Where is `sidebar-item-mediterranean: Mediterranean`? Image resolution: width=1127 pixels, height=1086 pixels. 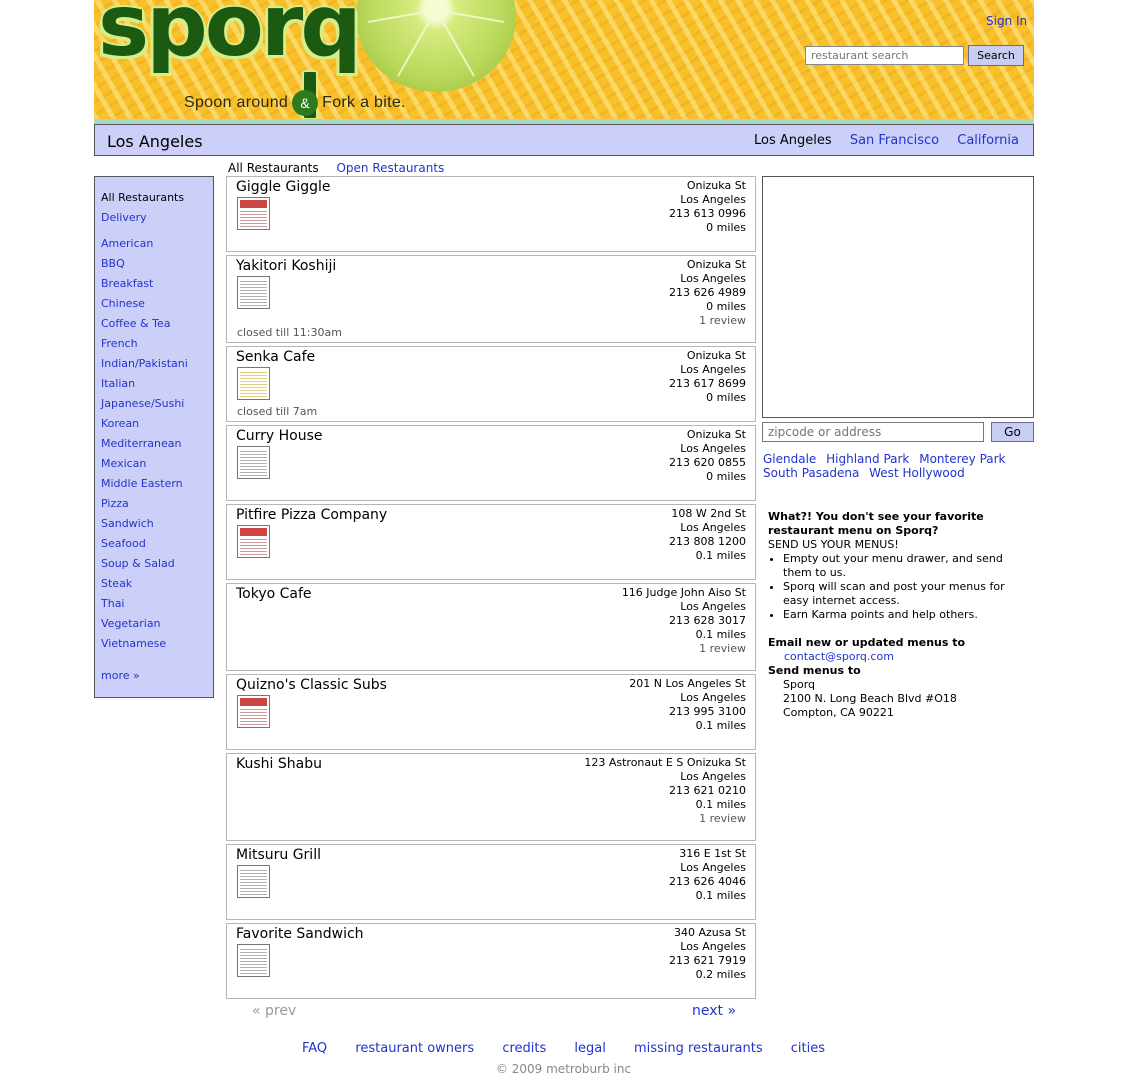 sidebar-item-mediterranean: Mediterranean is located at coordinates (157, 446).